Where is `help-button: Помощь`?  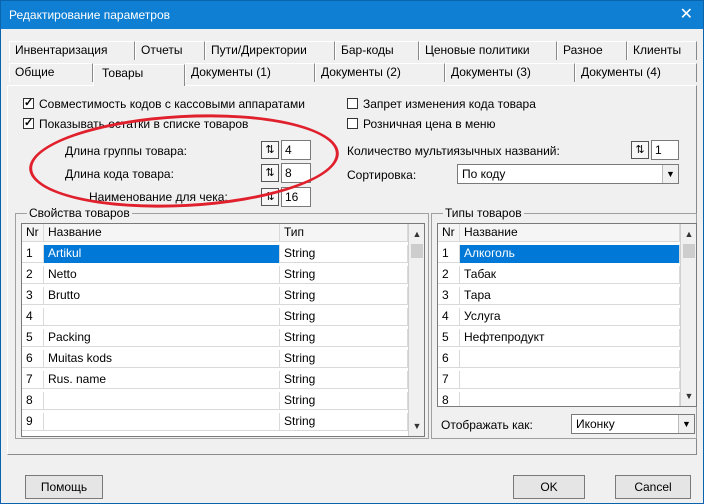 help-button: Помощь is located at coordinates (64, 487).